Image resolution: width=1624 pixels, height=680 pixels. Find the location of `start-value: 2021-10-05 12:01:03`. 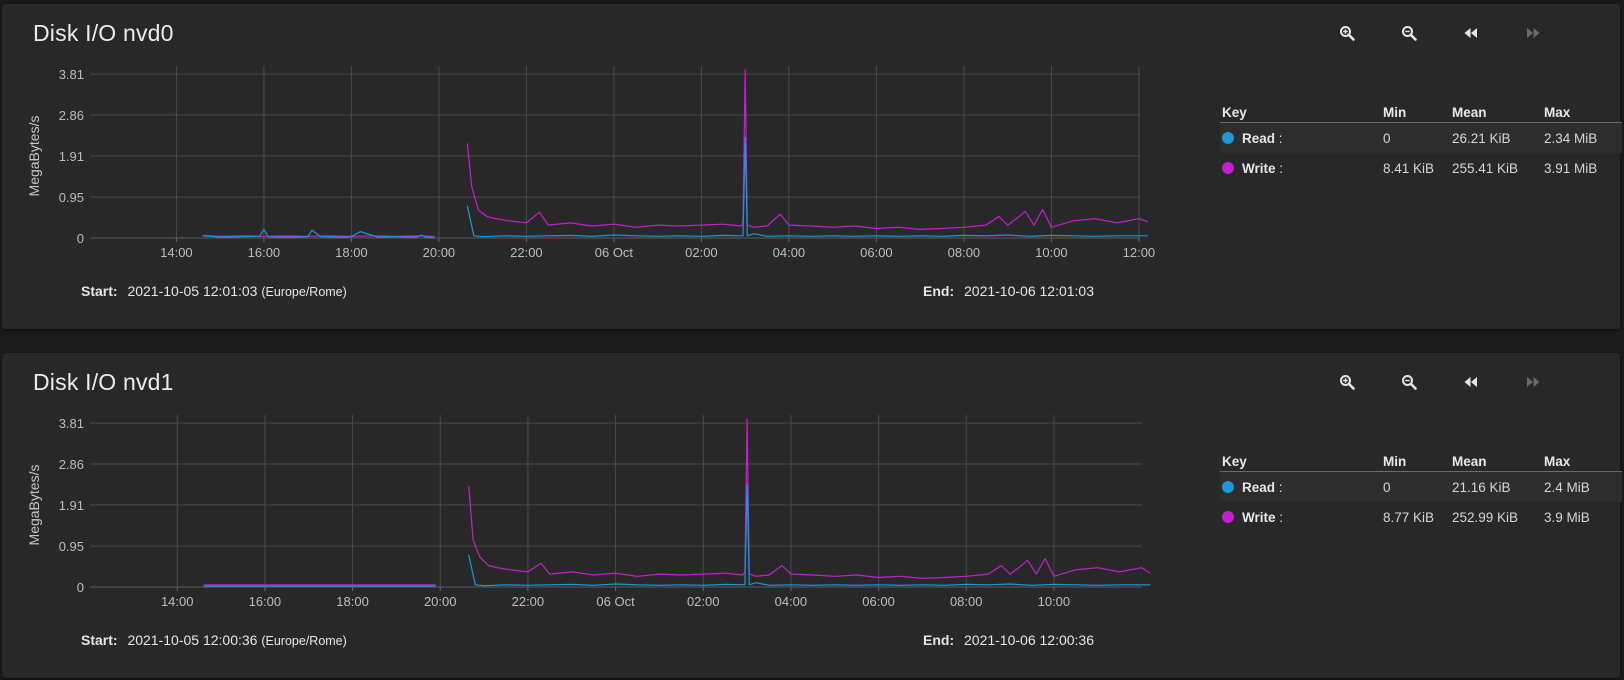

start-value: 2021-10-05 12:01:03 is located at coordinates (192, 291).